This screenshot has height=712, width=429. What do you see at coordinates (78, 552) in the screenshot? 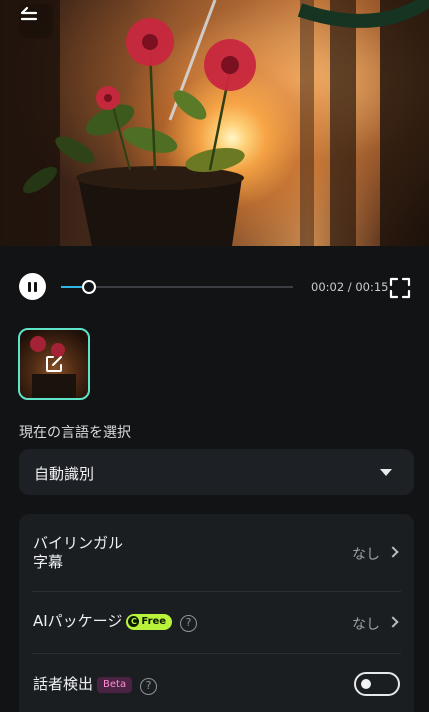
I see `bilingual-subtitle-title: バイリンガル 字幕` at bounding box center [78, 552].